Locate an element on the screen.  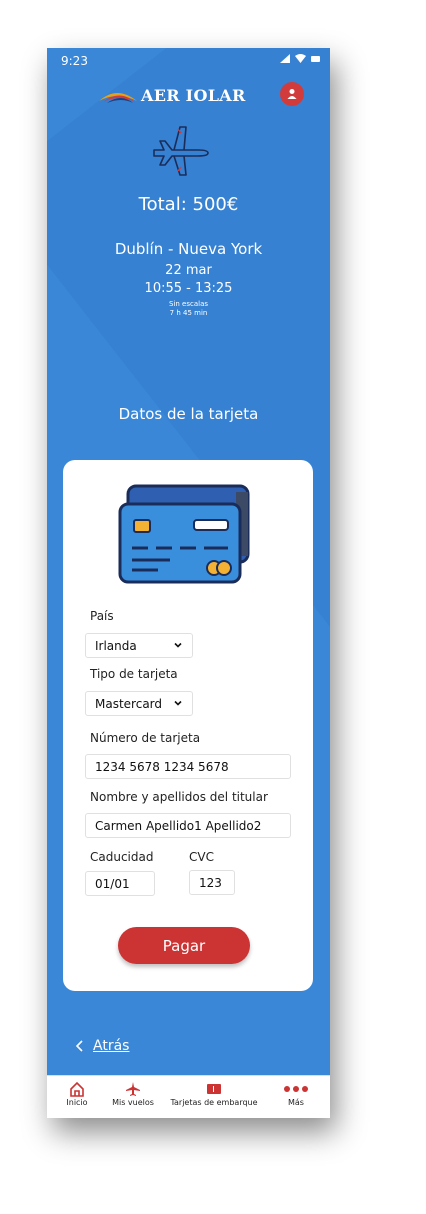
nav-label-home: Inicio is located at coordinates (77, 1102).